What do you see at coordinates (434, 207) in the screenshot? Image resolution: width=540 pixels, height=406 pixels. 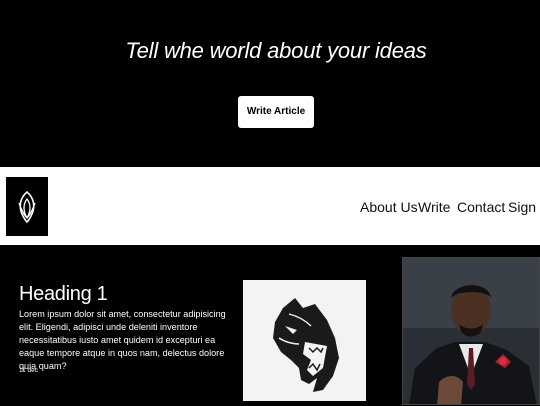 I see `nav-write: Write` at bounding box center [434, 207].